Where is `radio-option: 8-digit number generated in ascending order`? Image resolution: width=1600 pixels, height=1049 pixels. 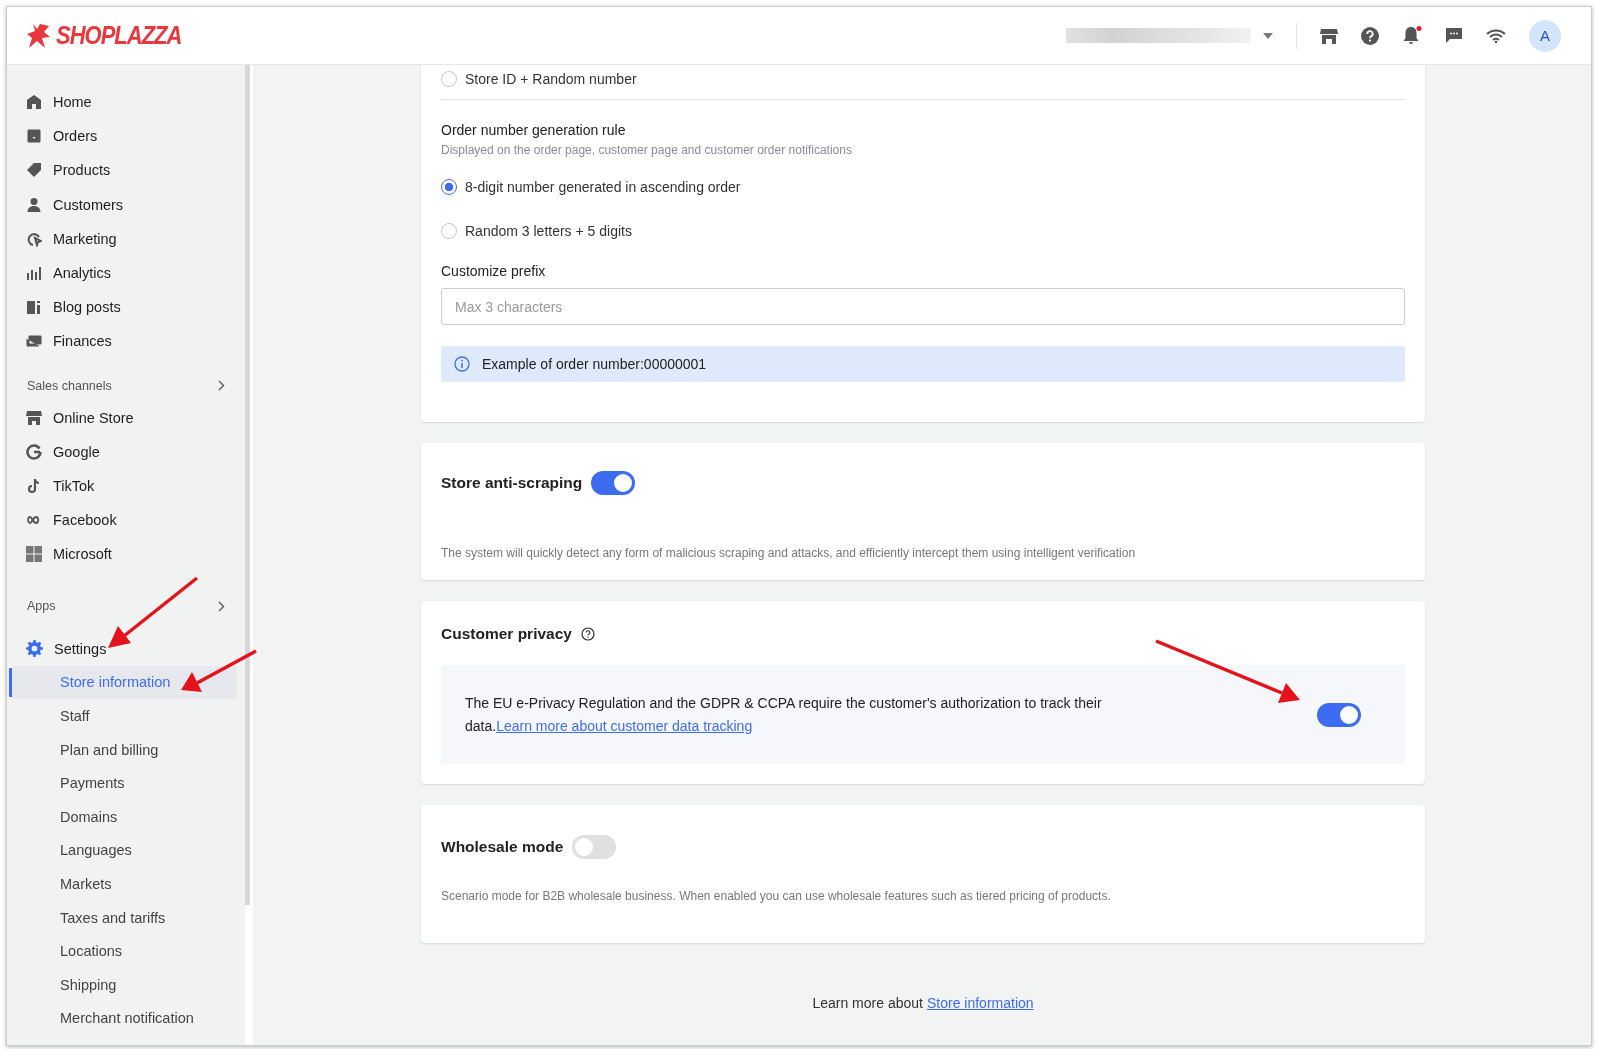
radio-option: 8-digit number generated in ascending order is located at coordinates (923, 187).